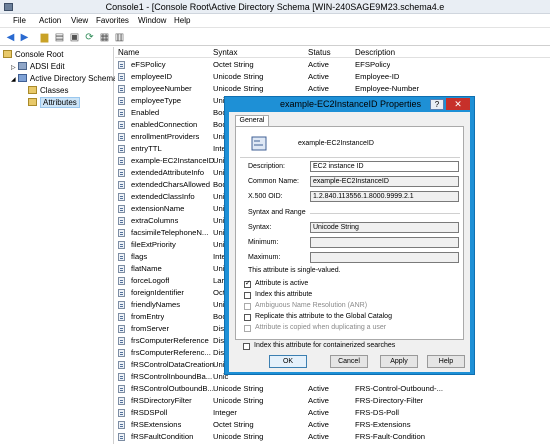 Image resolution: width=550 pixels, height=444 pixels. What do you see at coordinates (13, 80) in the screenshot?
I see `collapse-icon: ◢` at bounding box center [13, 80].